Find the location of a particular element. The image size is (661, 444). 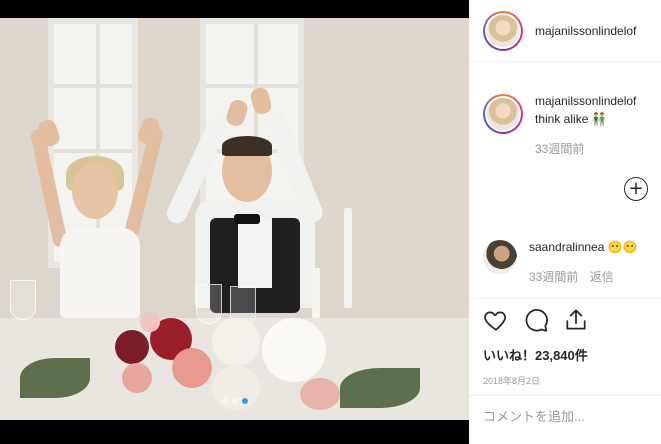

carousel-indicator is located at coordinates (234, 401).